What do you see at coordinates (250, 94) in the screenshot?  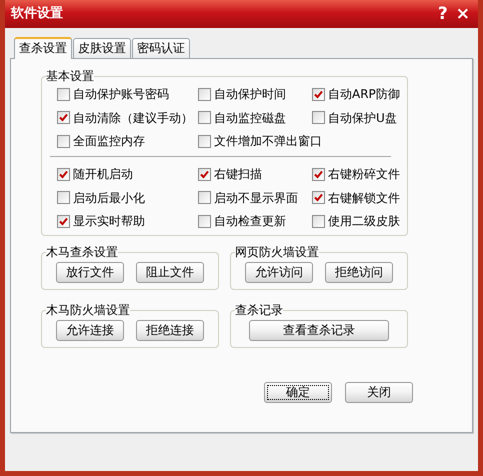 I see `checkbox-label: 自动保护时间` at bounding box center [250, 94].